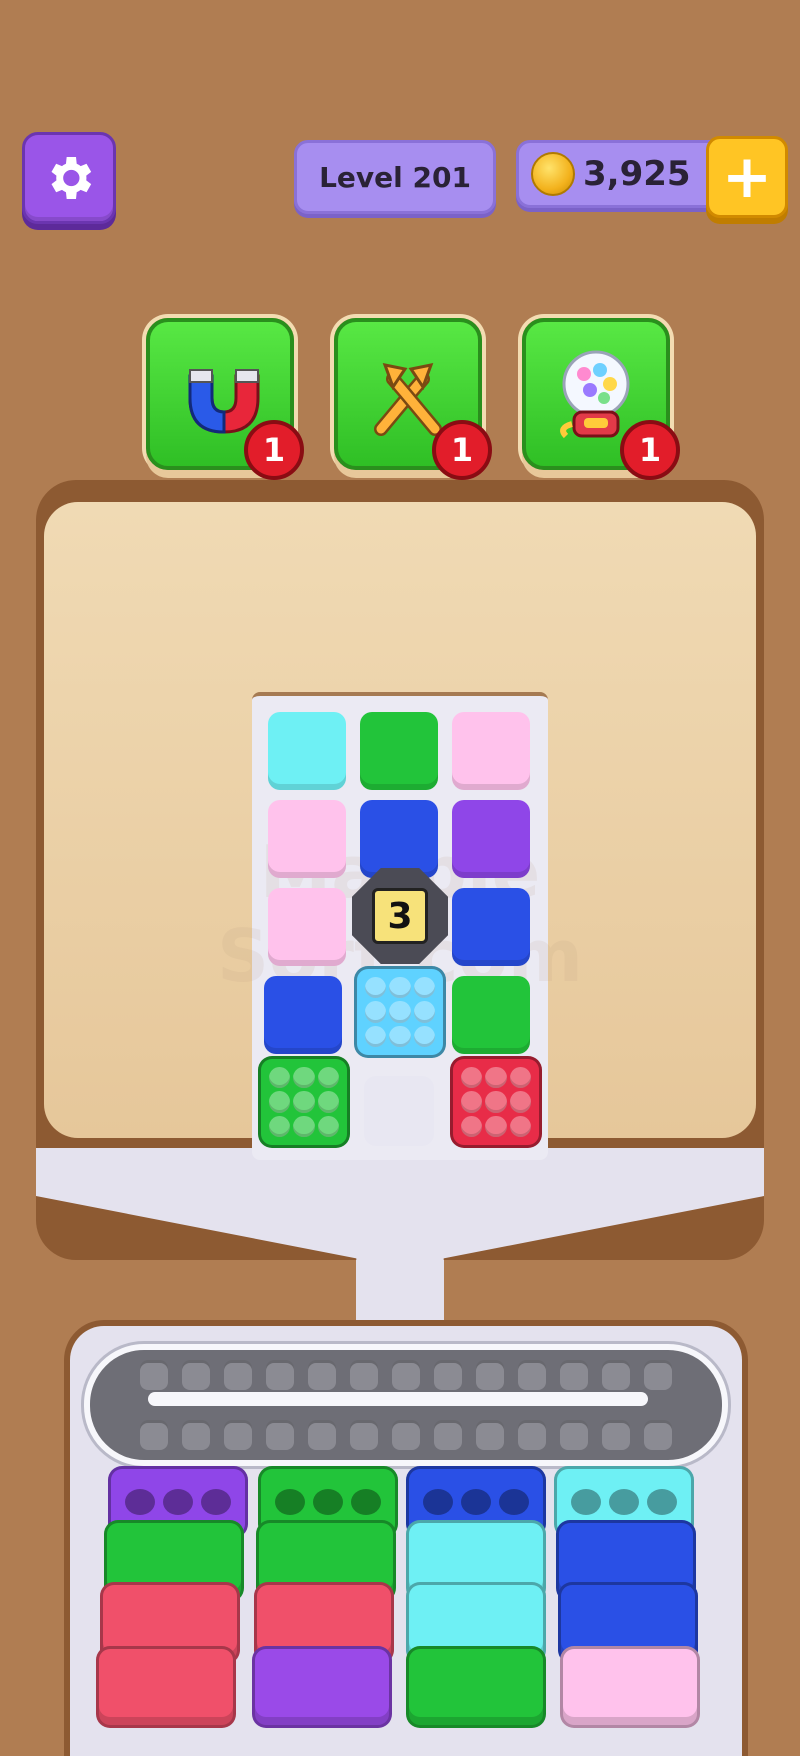  Describe the element at coordinates (553, 174) in the screenshot. I see `coin-icon` at that location.